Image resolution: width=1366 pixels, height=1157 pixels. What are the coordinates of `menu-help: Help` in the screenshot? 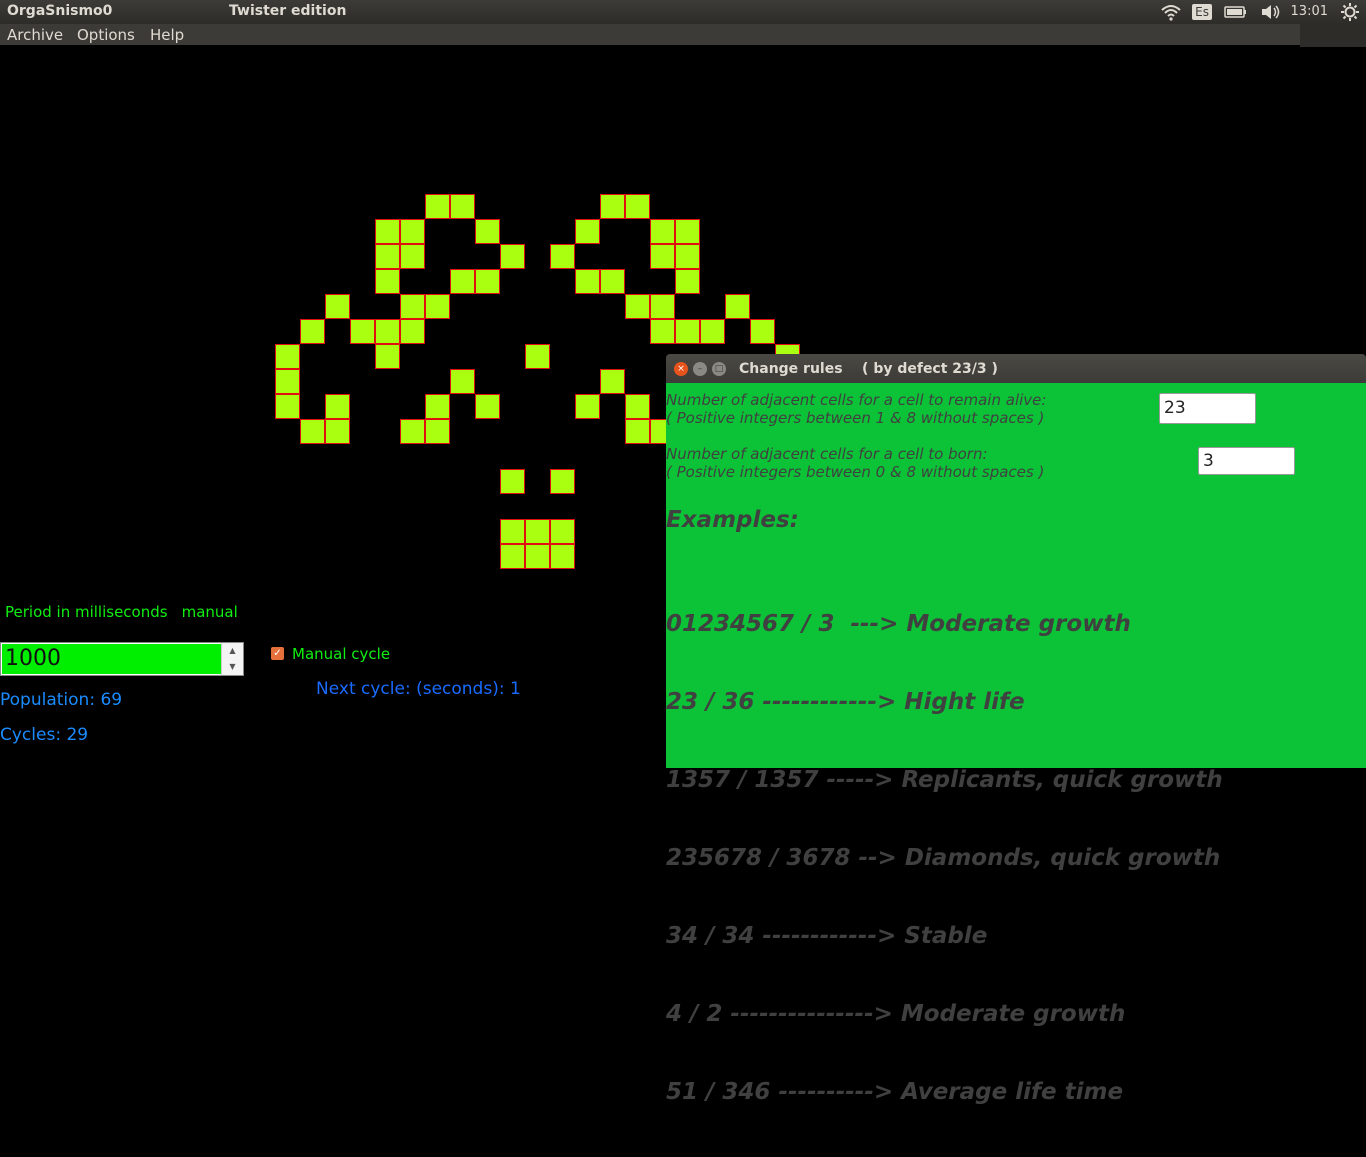 It's located at (167, 35).